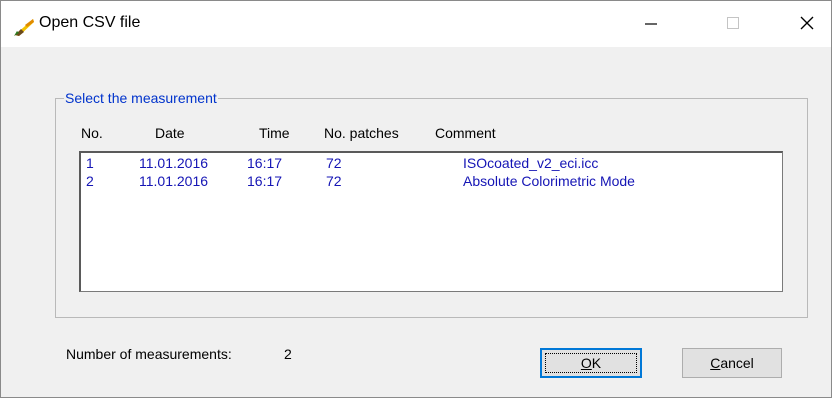  I want to click on measurement-count-value: 2, so click(288, 354).